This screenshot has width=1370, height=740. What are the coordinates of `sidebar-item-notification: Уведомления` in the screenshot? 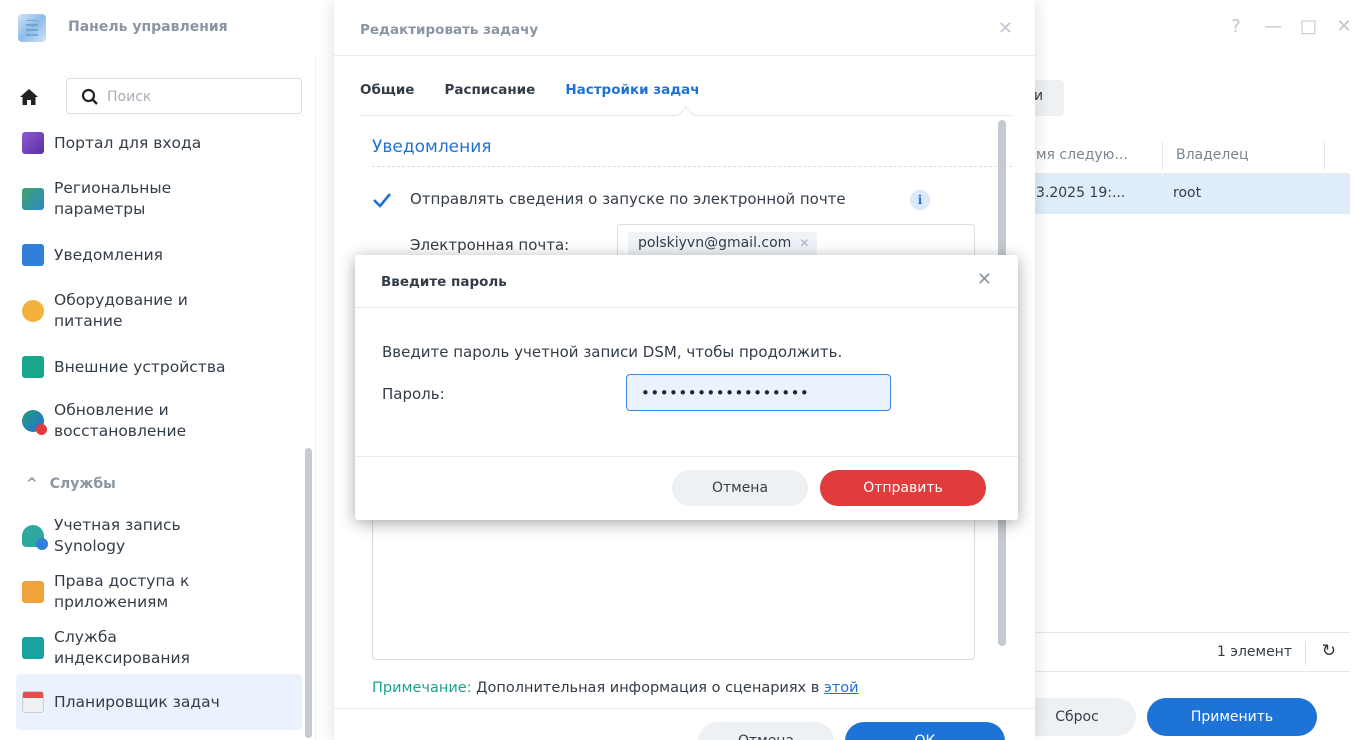 It's located at (159, 255).